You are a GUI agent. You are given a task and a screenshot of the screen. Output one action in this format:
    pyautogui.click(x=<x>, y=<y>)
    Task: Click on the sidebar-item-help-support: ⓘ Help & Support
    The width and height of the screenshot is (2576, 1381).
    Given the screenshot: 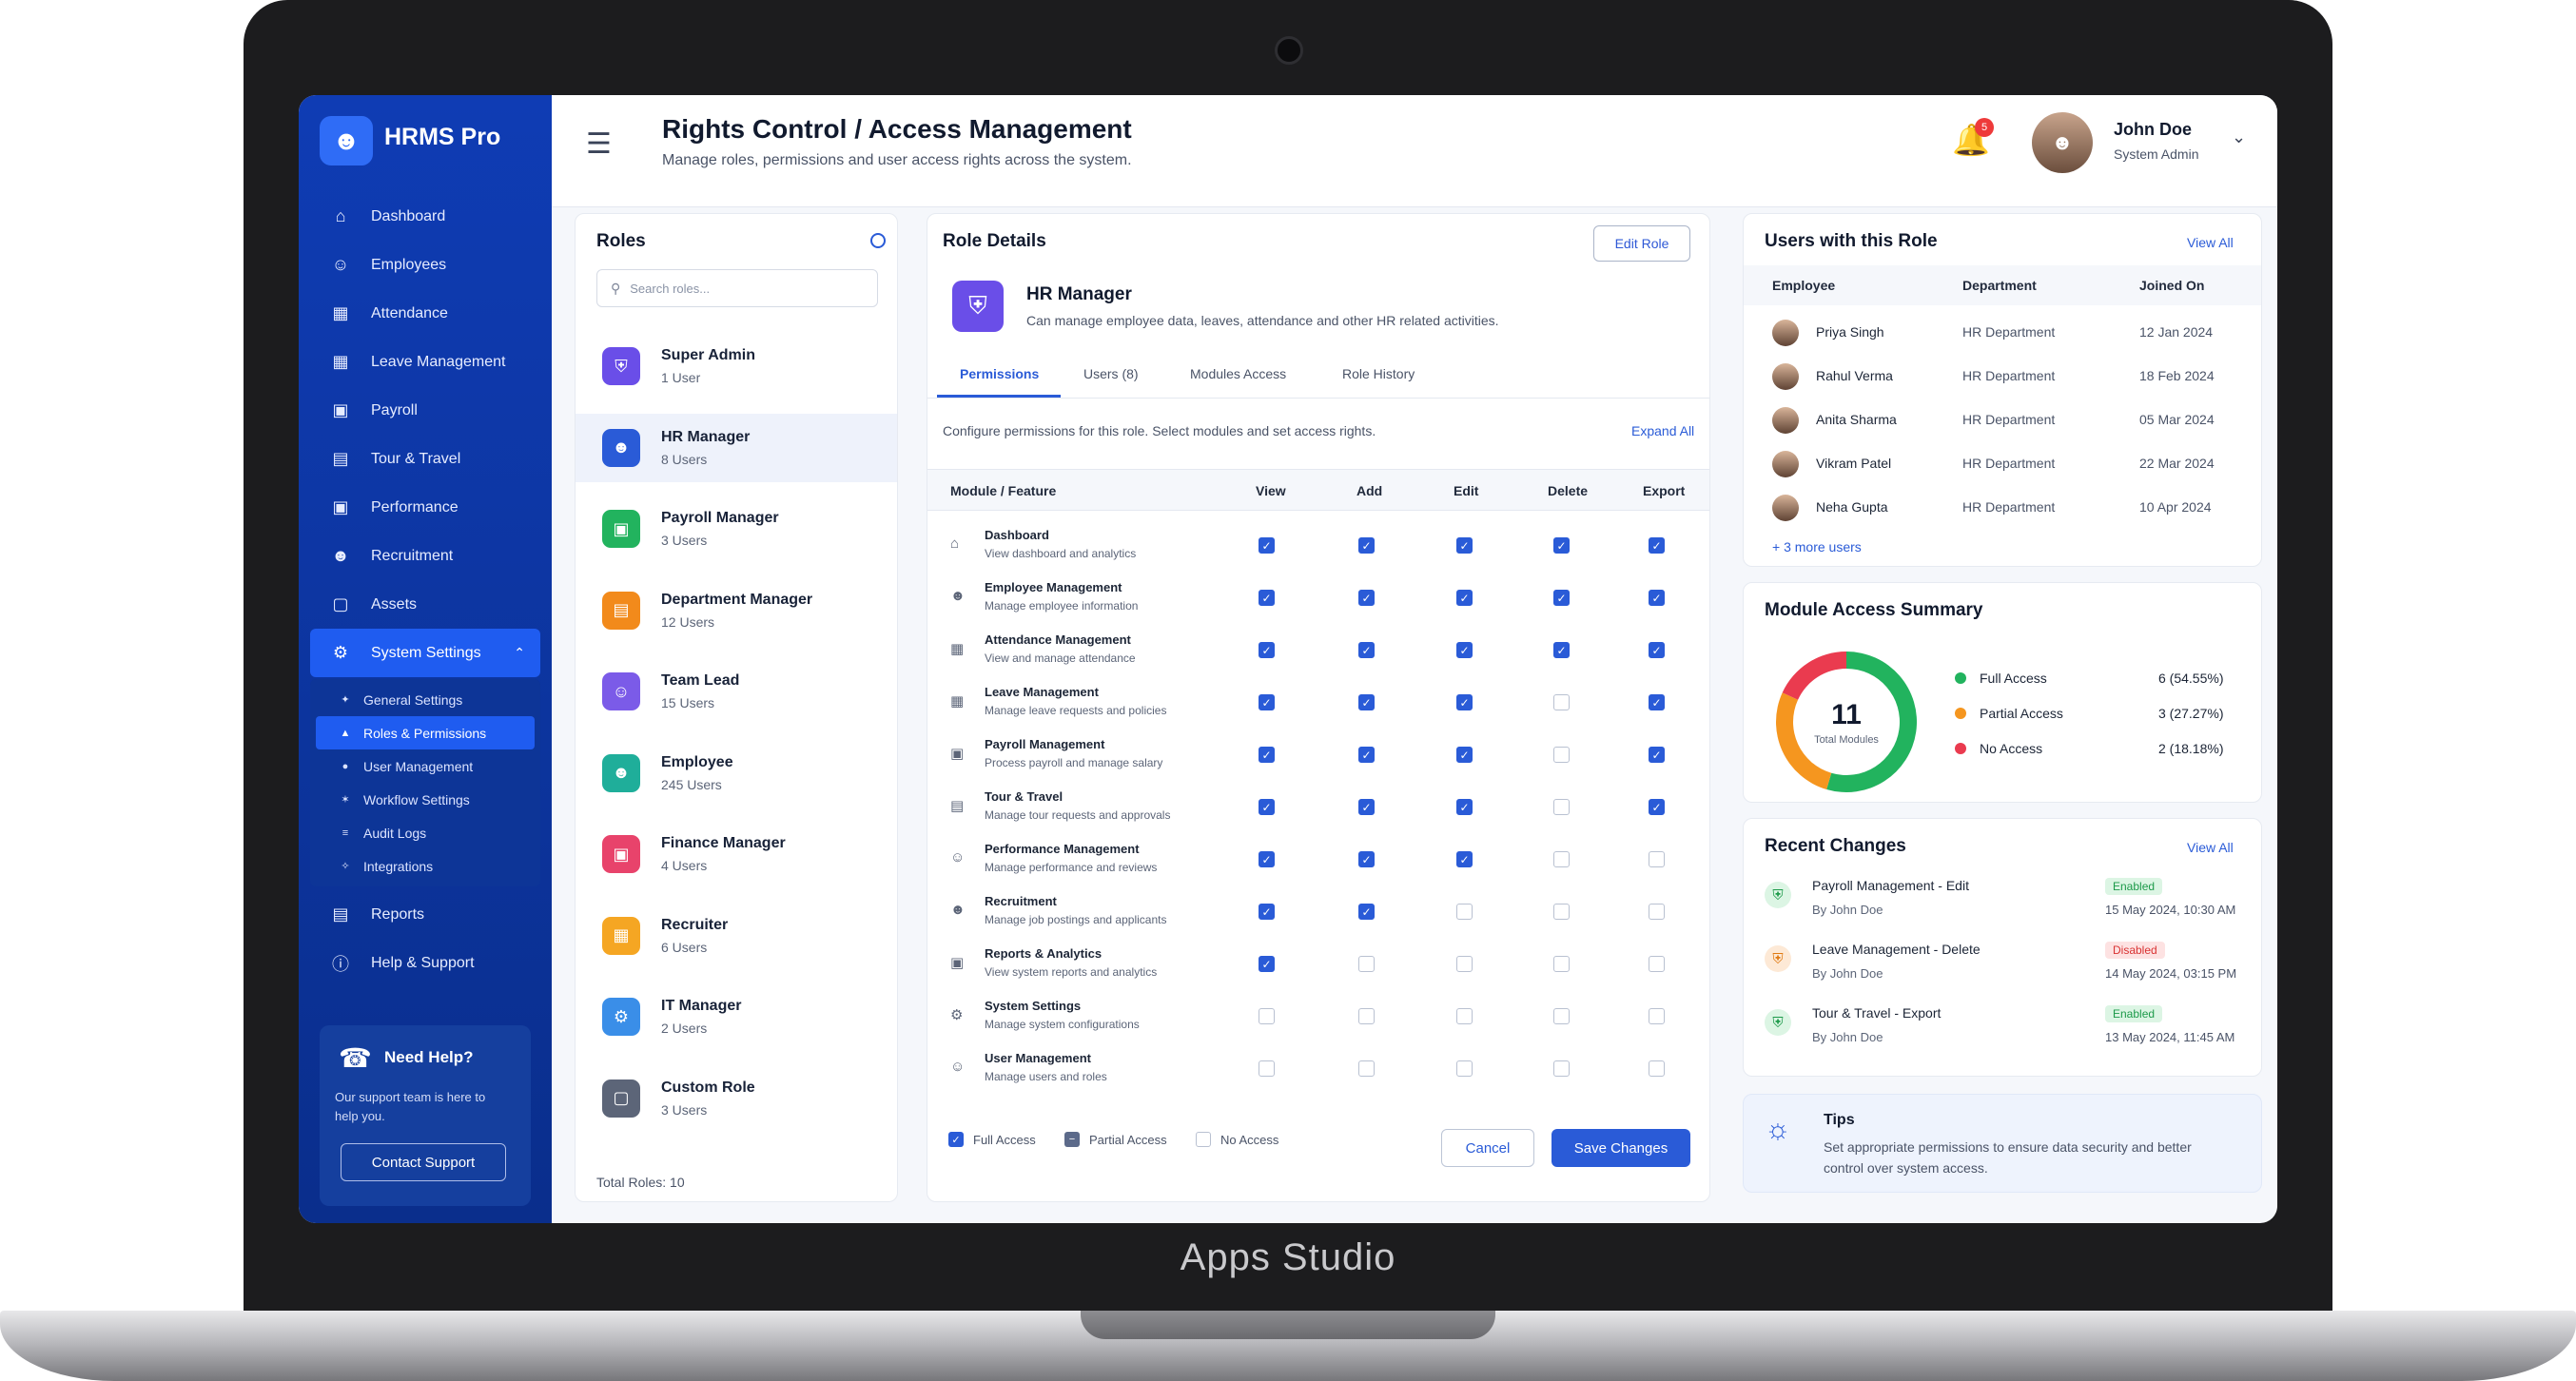 What is the action you would take?
    pyautogui.click(x=425, y=963)
    